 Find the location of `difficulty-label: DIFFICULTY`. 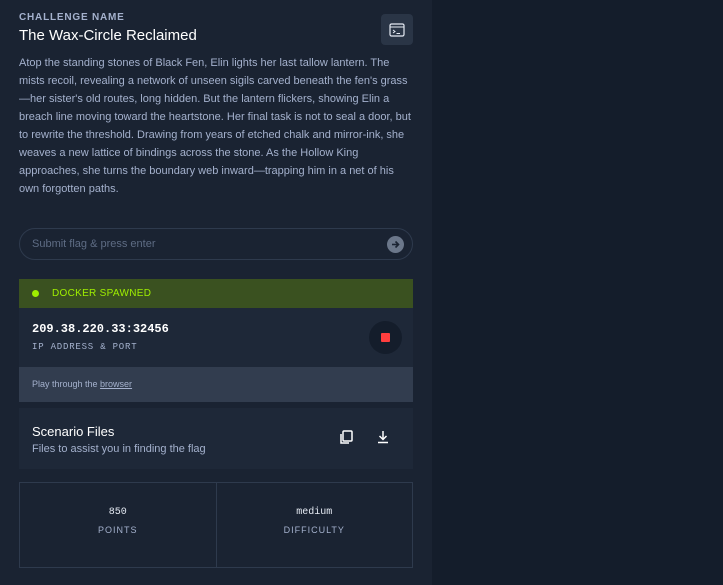

difficulty-label: DIFFICULTY is located at coordinates (314, 530).